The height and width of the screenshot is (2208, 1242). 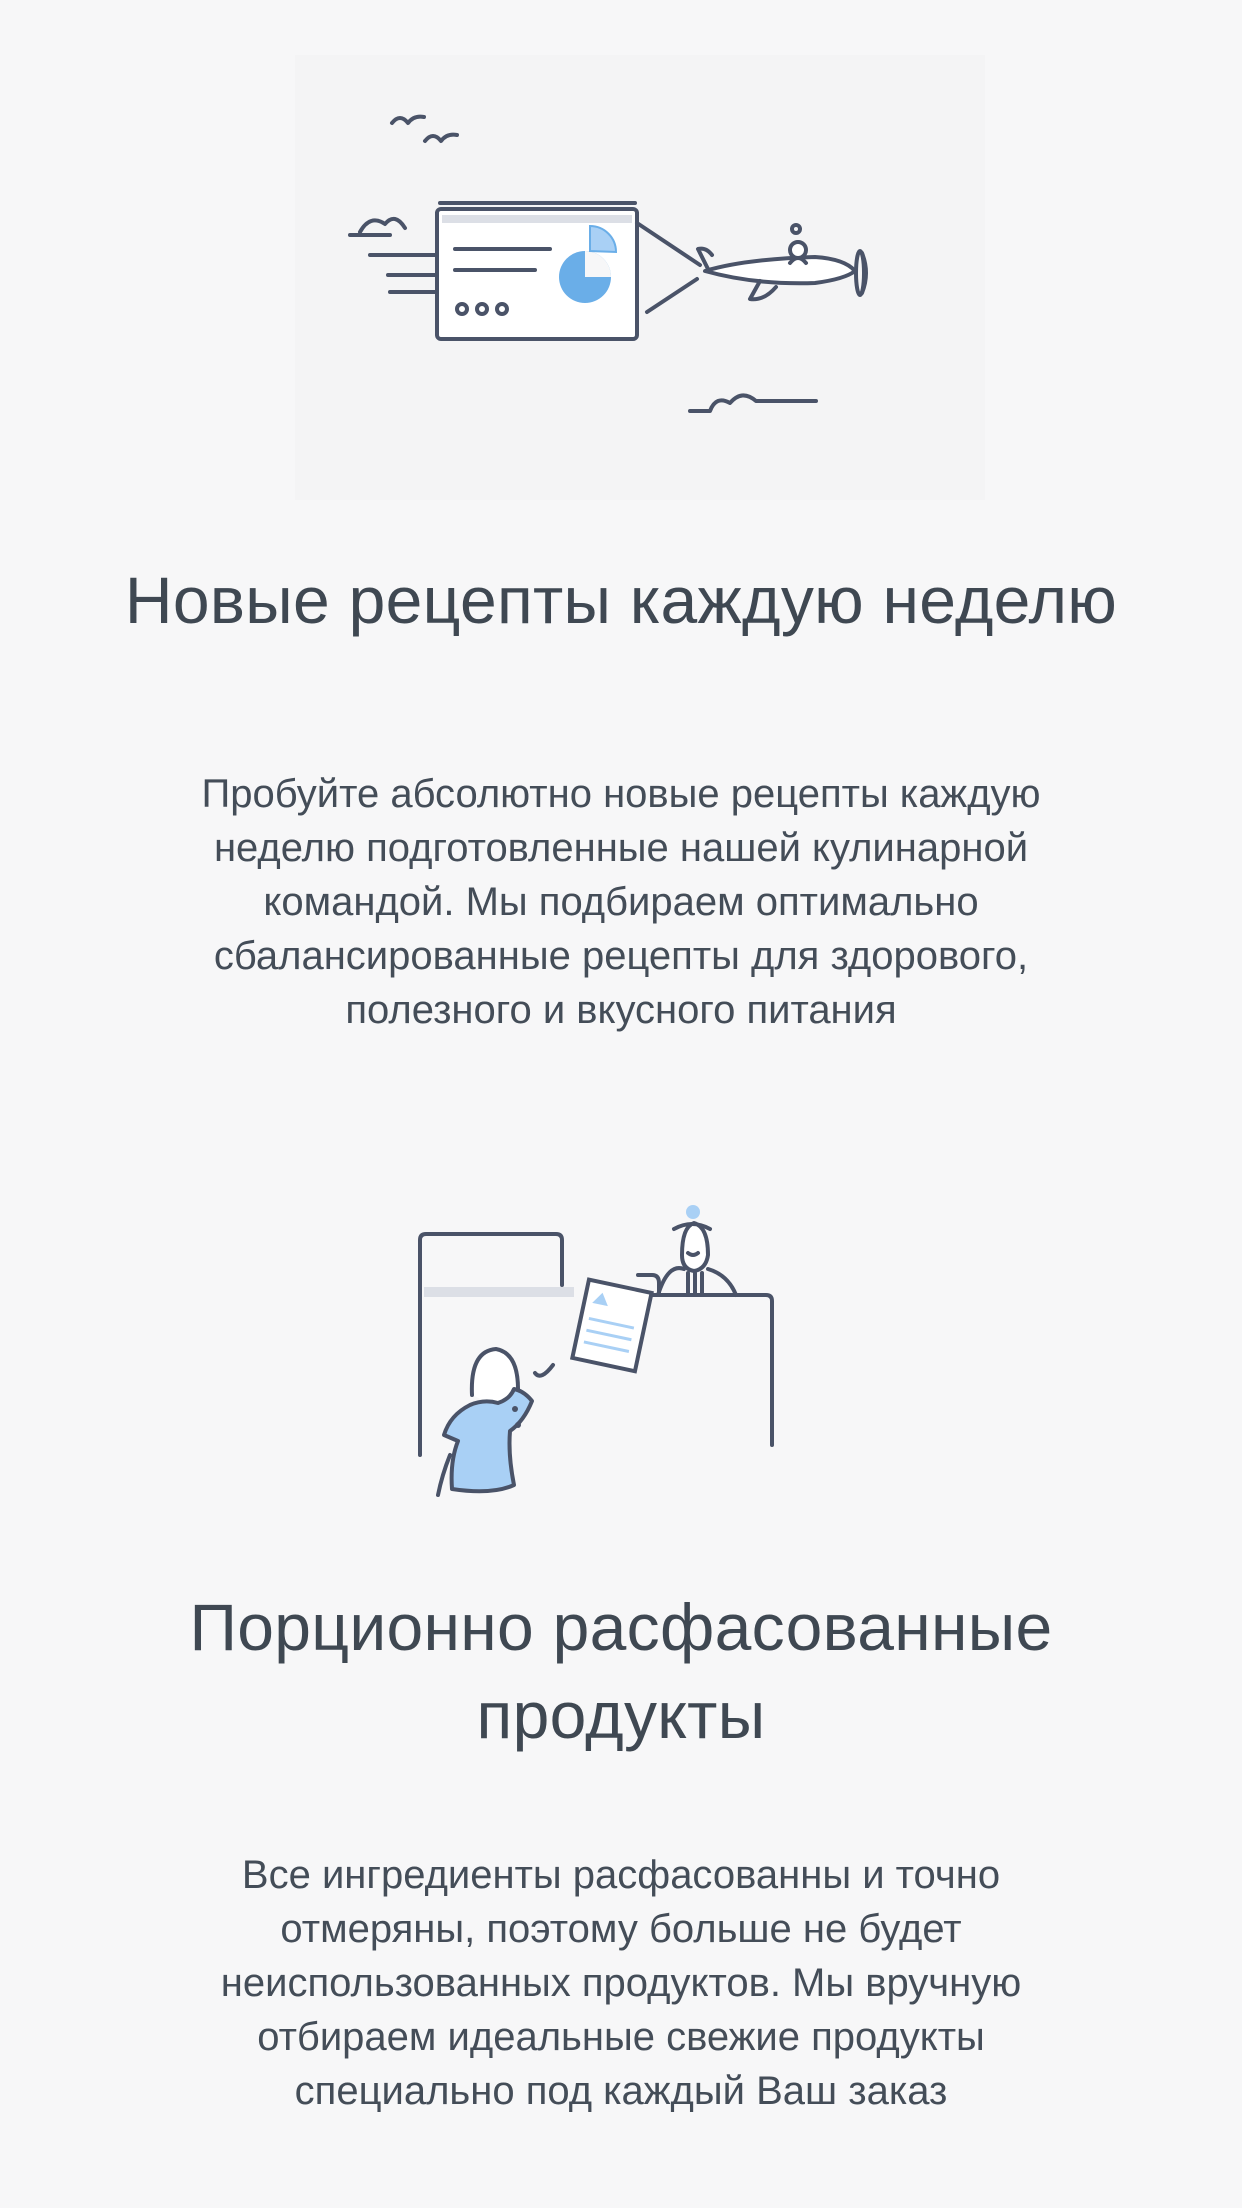 I want to click on feature-title: Новые рецепты каждую неделю, so click(x=621, y=600).